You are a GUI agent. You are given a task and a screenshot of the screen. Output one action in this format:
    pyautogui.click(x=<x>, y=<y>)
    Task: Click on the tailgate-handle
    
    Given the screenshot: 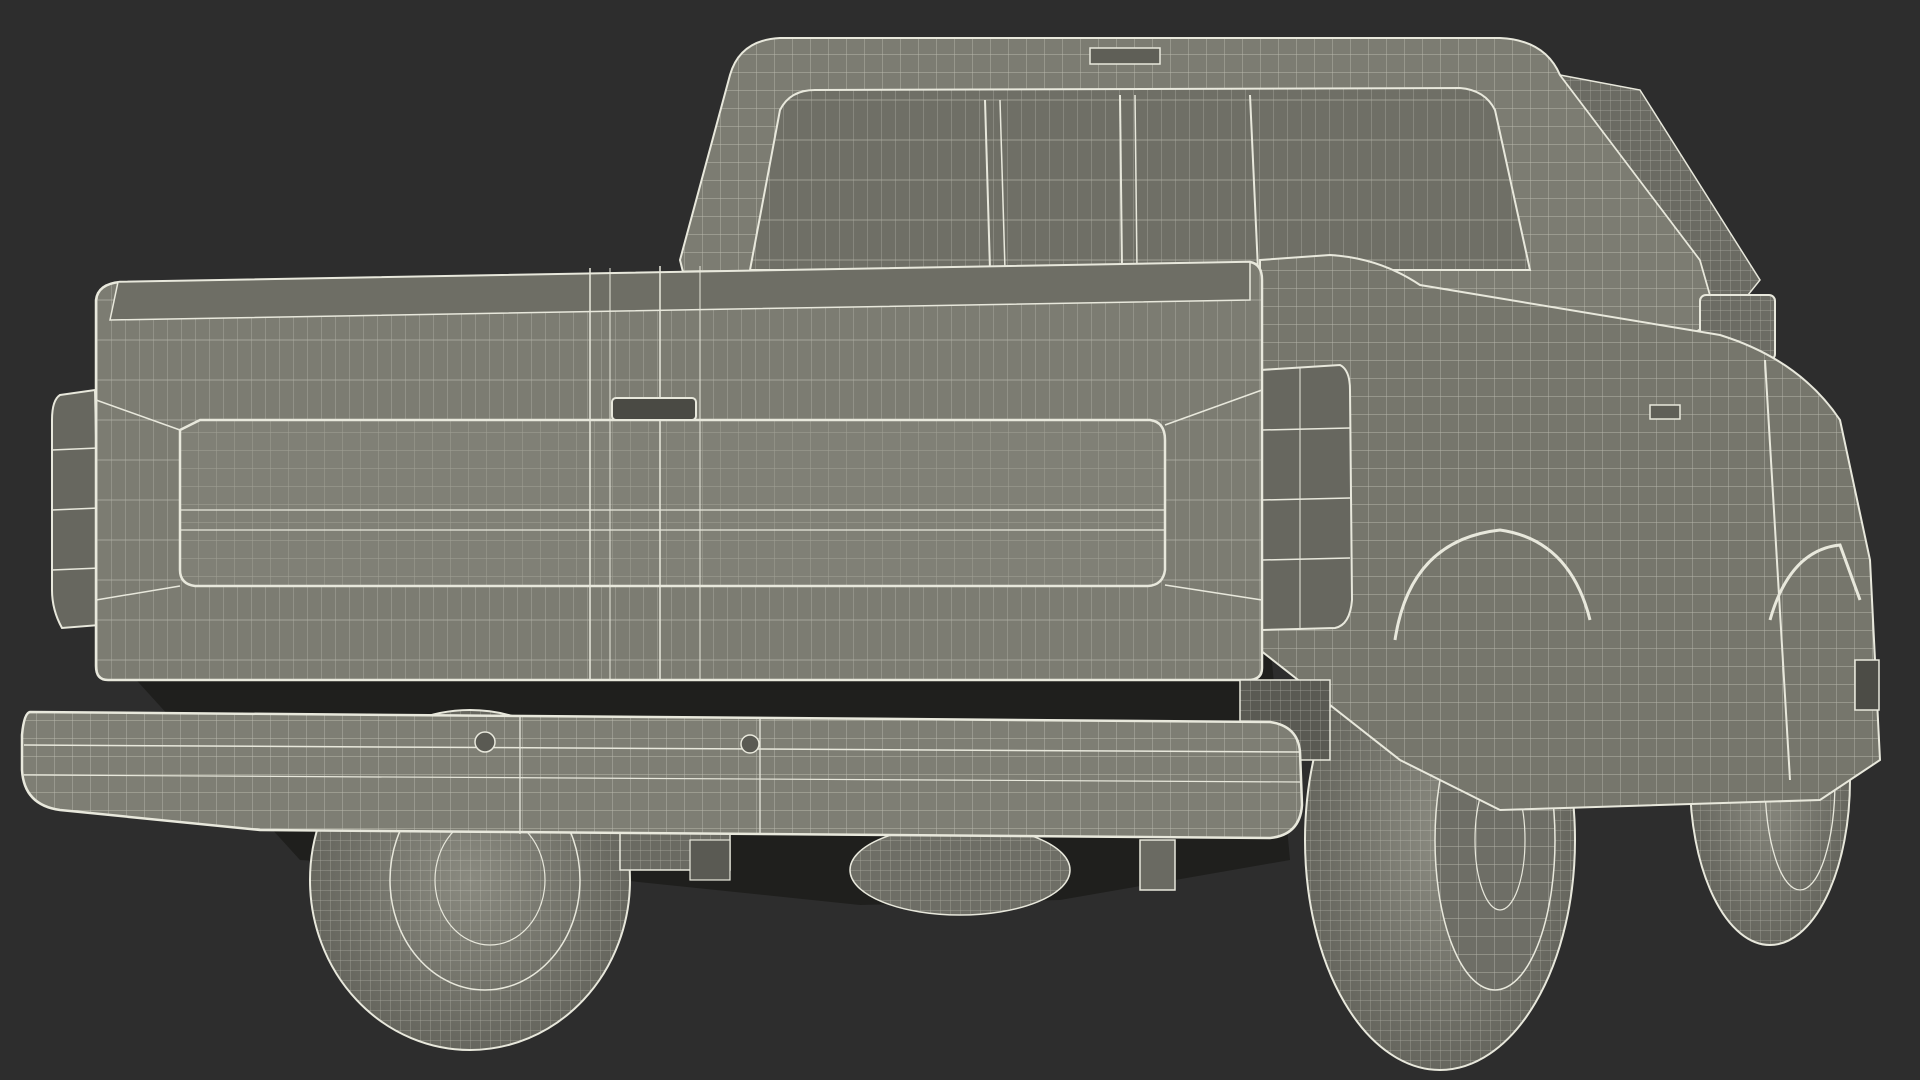 What is the action you would take?
    pyautogui.click(x=654, y=409)
    